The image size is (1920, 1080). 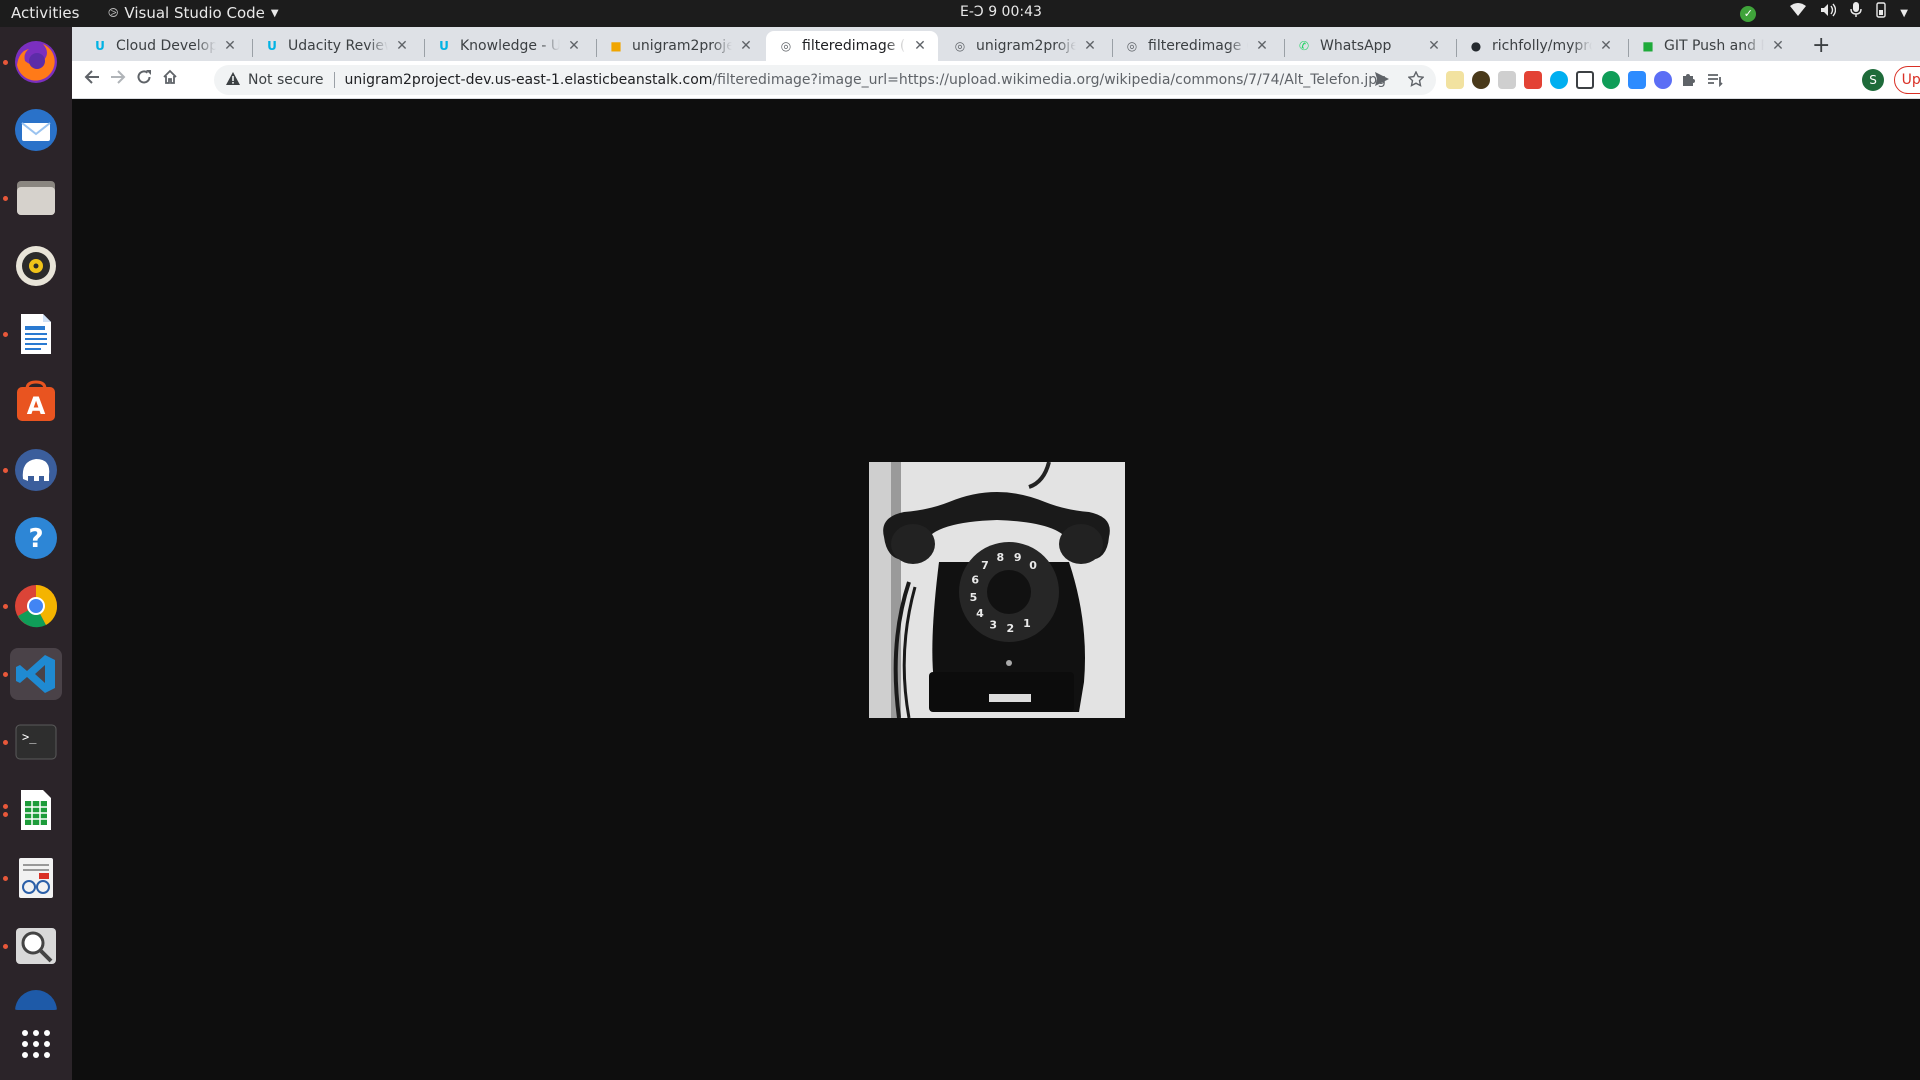 I want to click on extension-notes-icon, so click(x=1455, y=80).